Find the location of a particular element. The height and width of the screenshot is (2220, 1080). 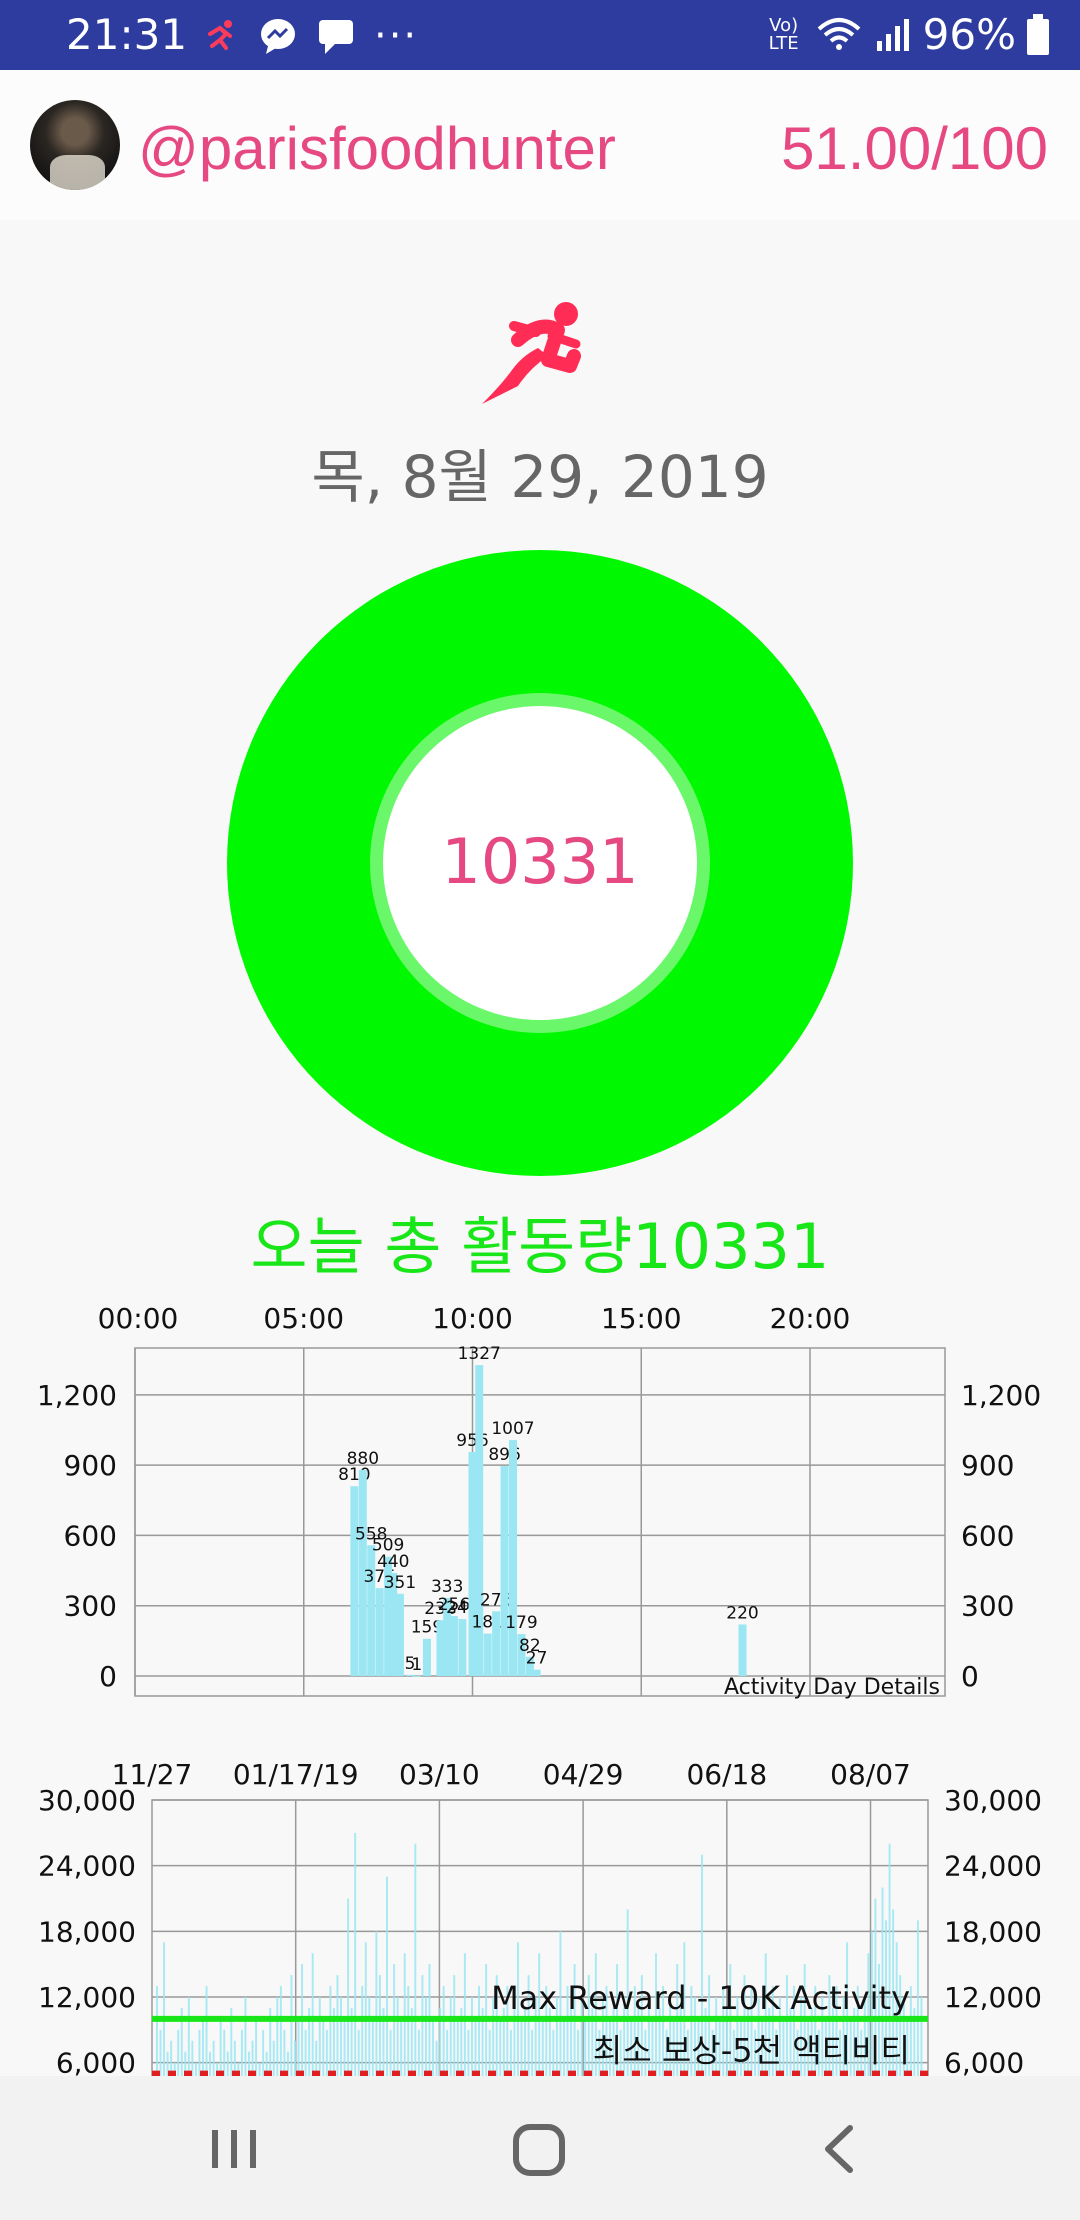

bar-value-label: 333 is located at coordinates (447, 1587).